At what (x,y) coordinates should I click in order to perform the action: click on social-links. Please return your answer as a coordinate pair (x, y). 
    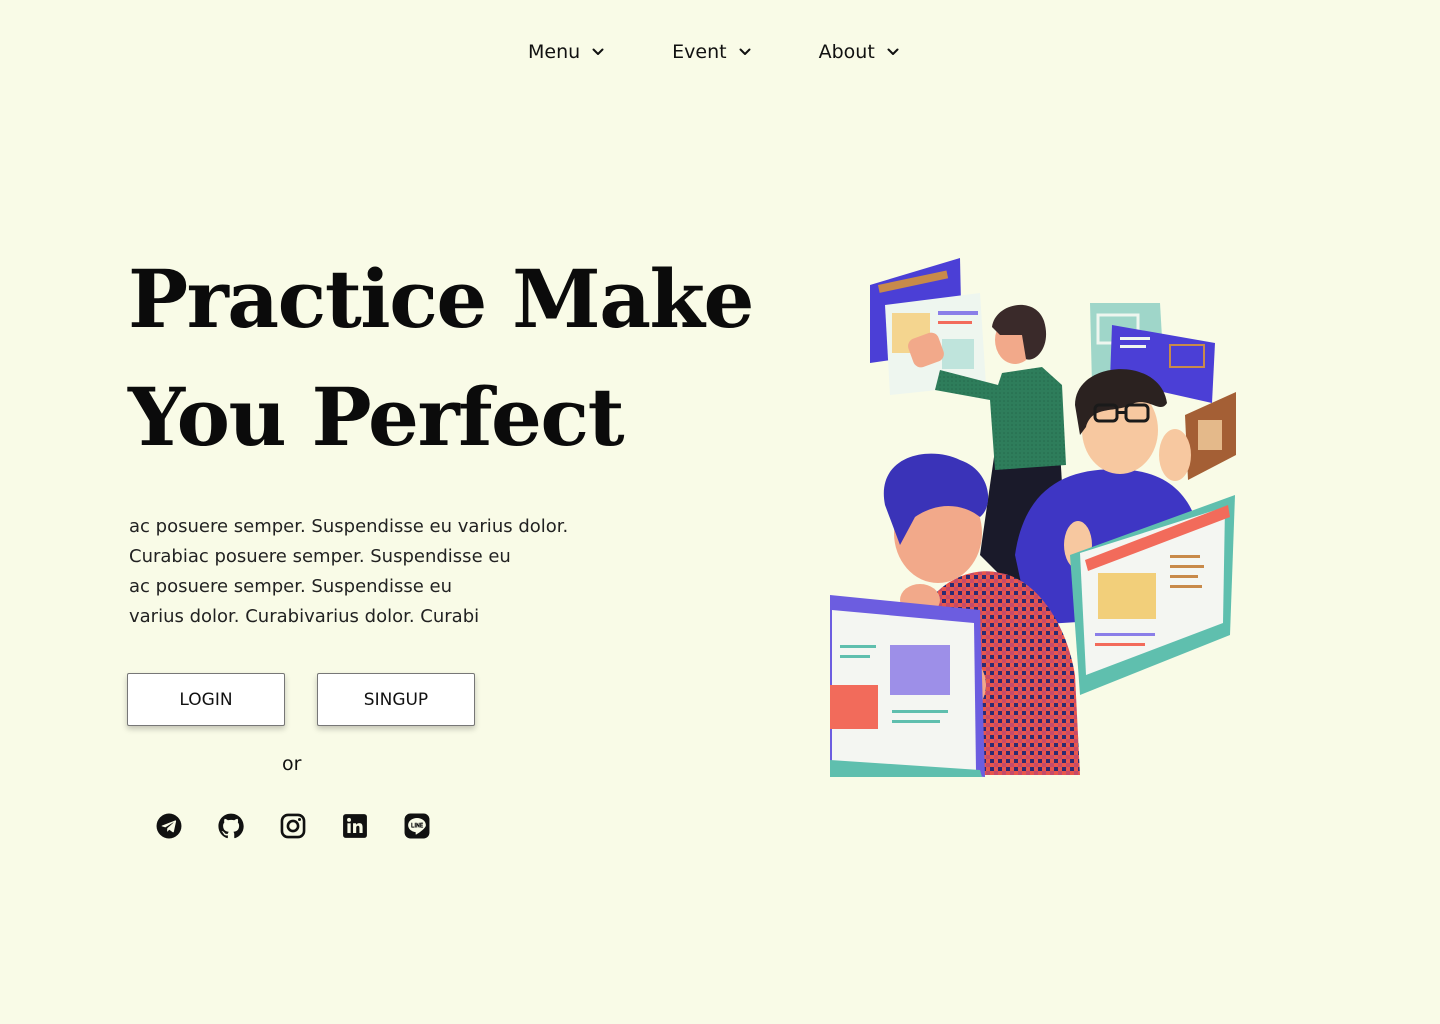
    Looking at the image, I should click on (293, 826).